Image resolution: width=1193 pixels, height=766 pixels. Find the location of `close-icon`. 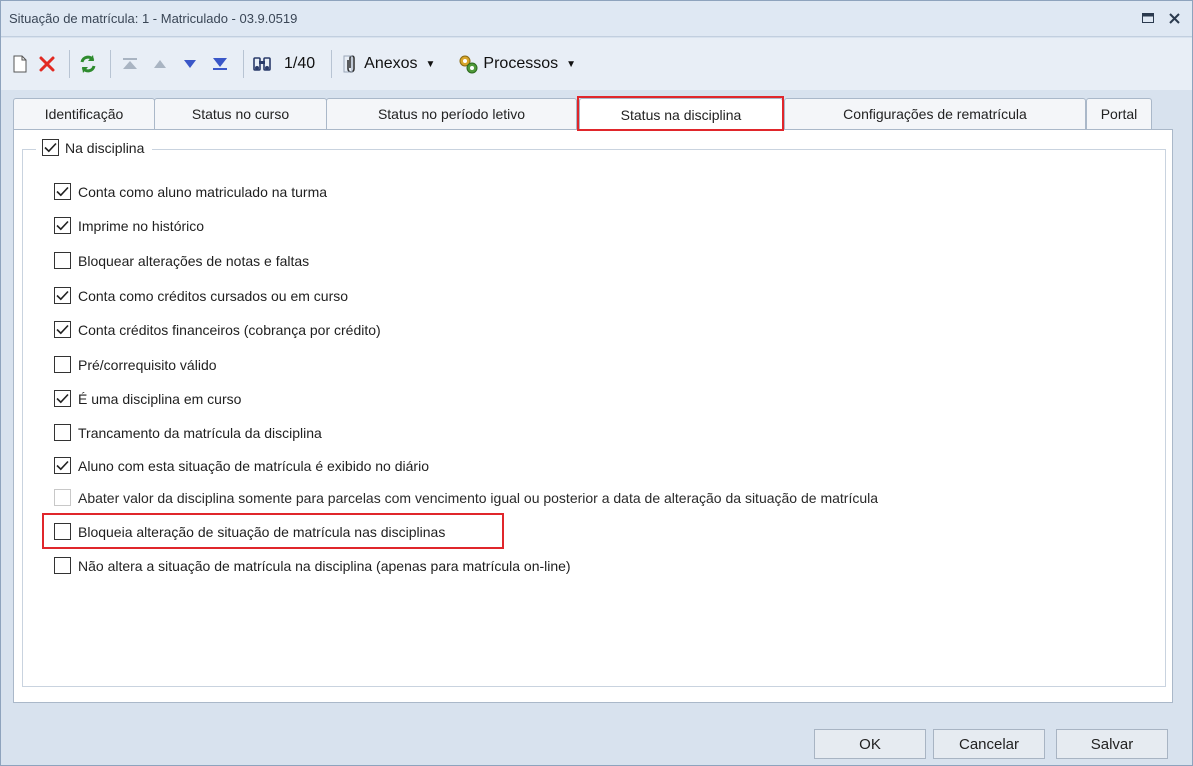

close-icon is located at coordinates (1174, 18).